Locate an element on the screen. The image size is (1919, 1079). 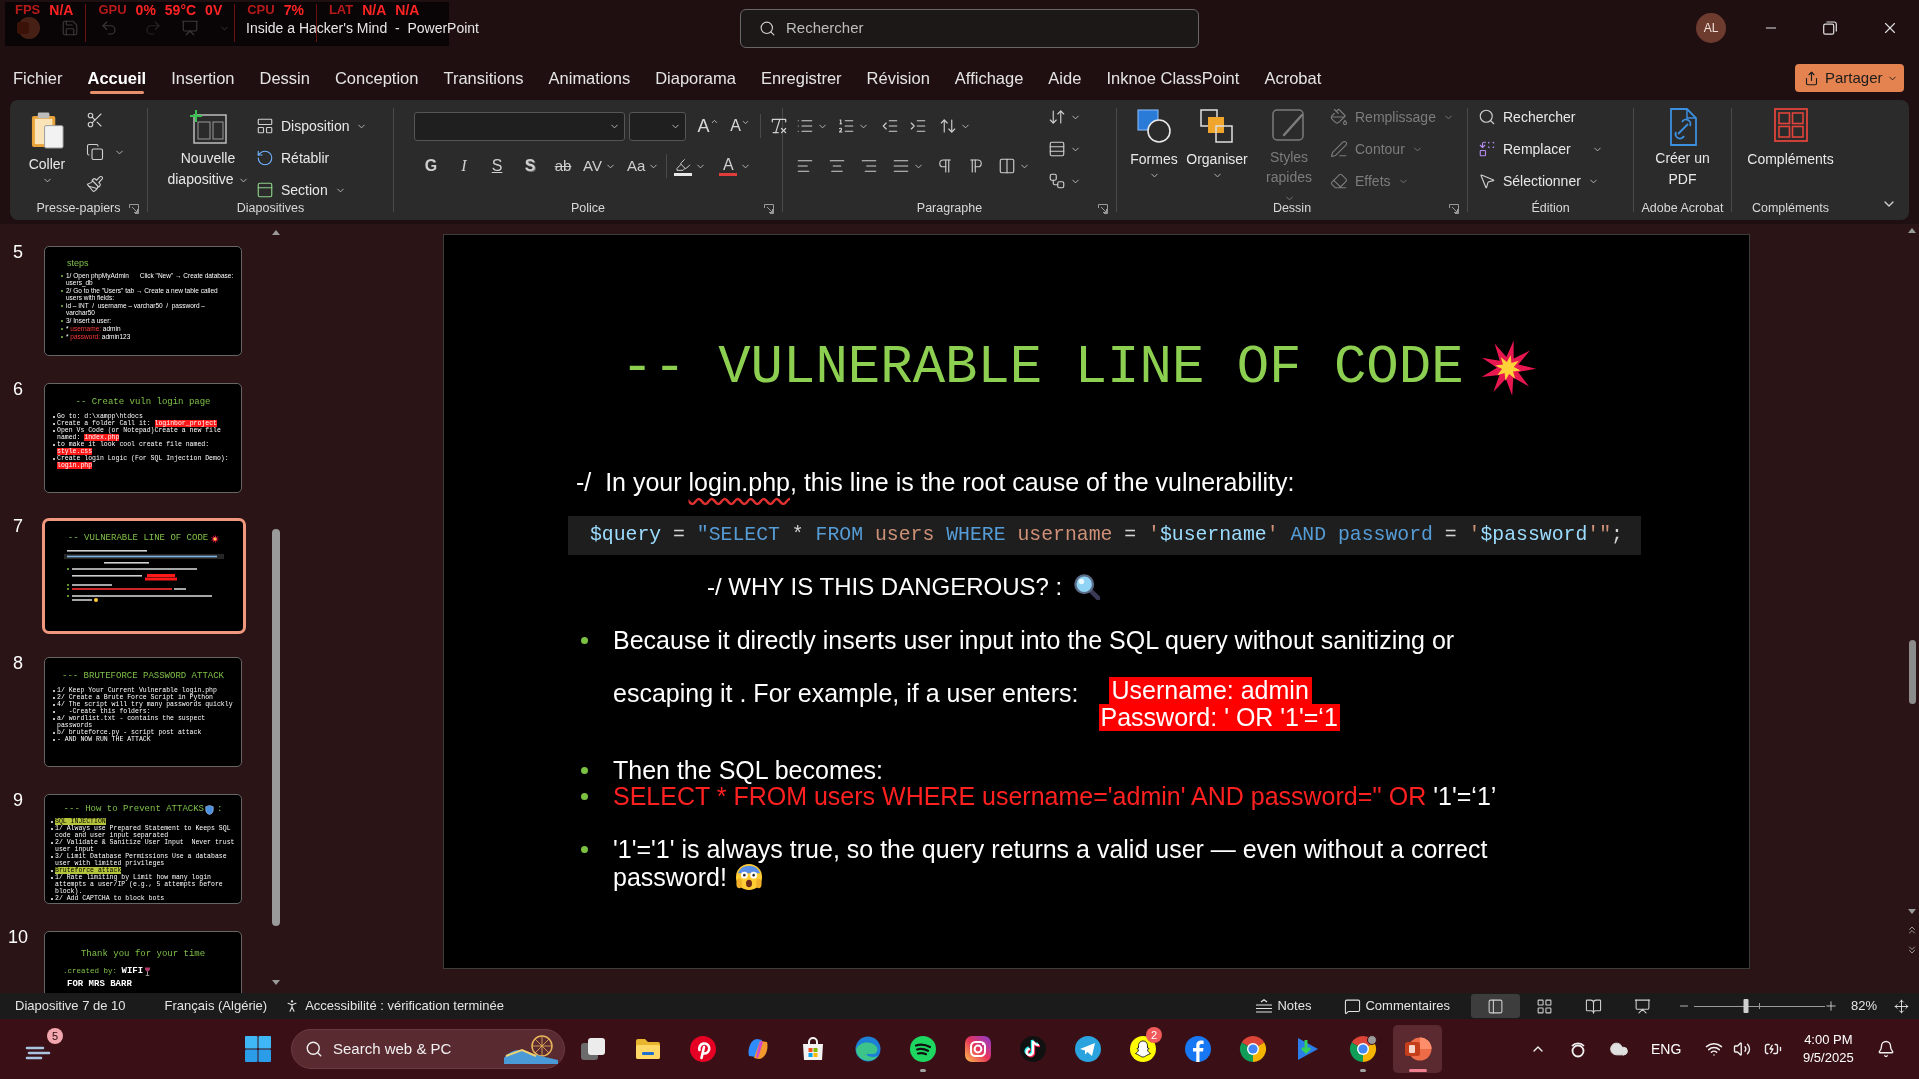
menu-tab: Diaporama is located at coordinates (695, 78).